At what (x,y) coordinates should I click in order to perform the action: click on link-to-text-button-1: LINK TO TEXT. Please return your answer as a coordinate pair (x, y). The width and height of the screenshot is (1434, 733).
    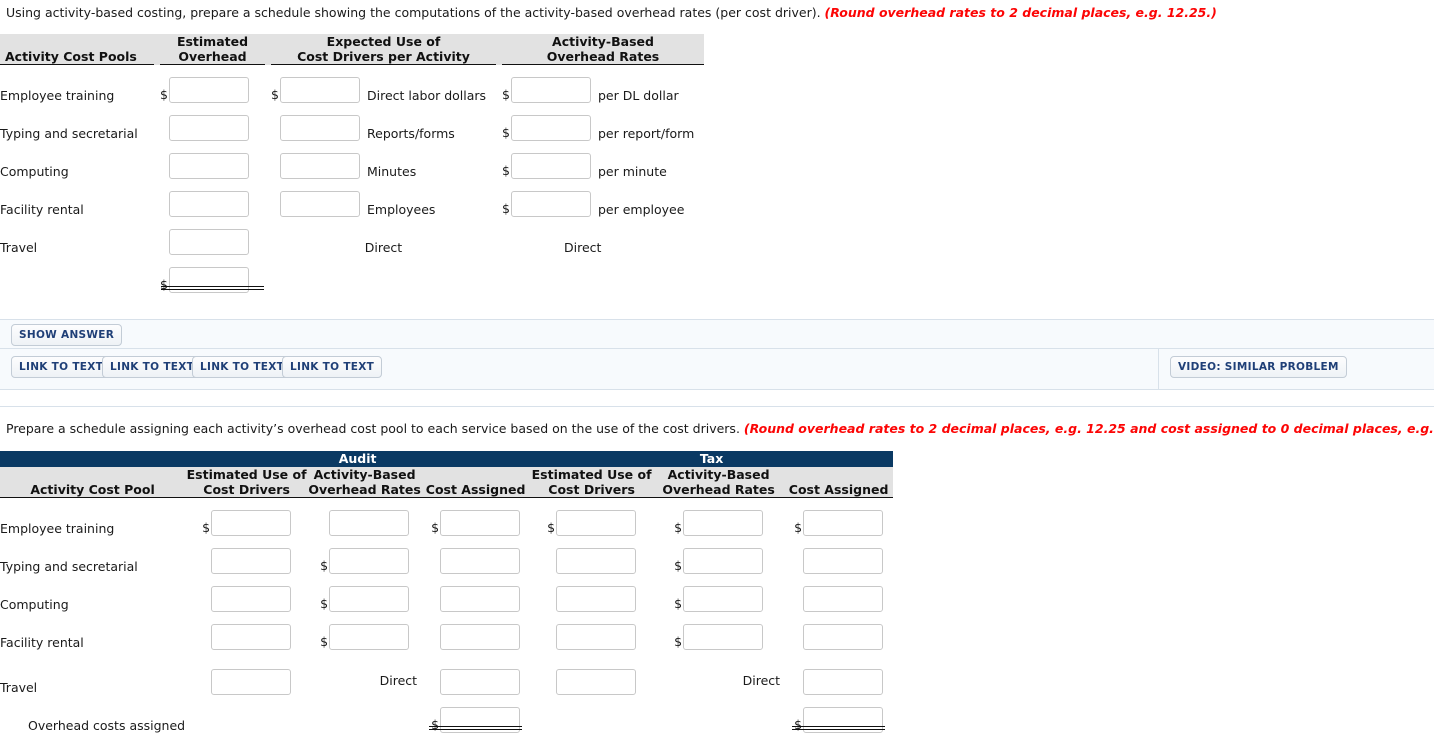
    Looking at the image, I should click on (61, 367).